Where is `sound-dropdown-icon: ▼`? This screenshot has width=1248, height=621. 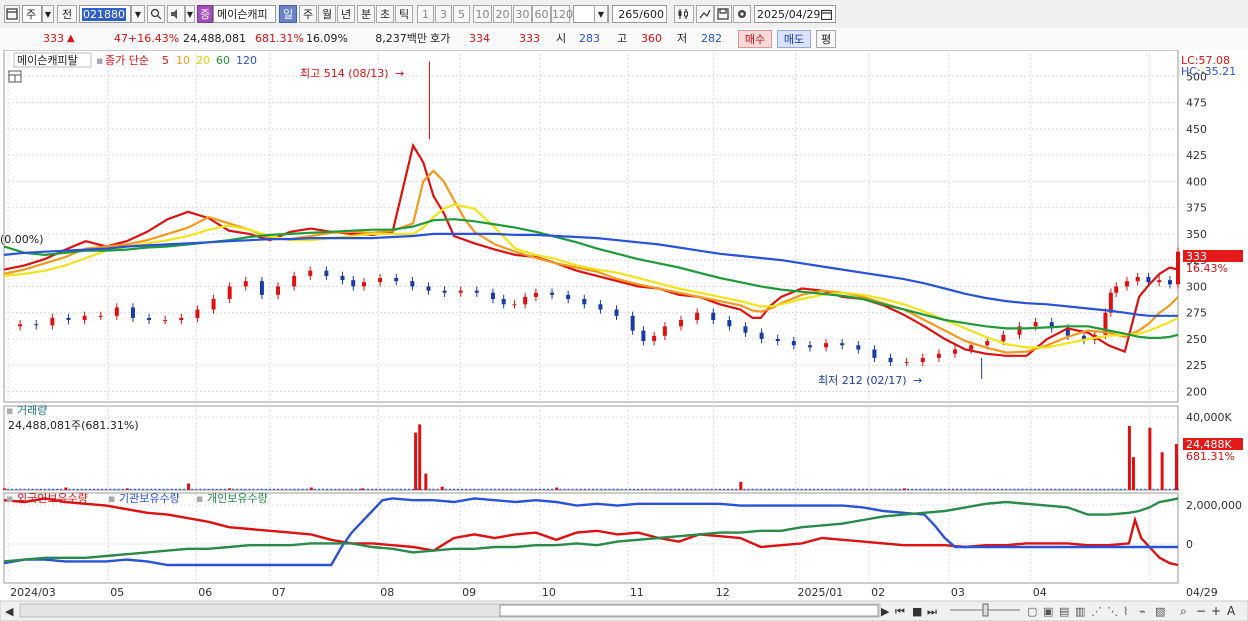
sound-dropdown-icon: ▼ is located at coordinates (190, 14).